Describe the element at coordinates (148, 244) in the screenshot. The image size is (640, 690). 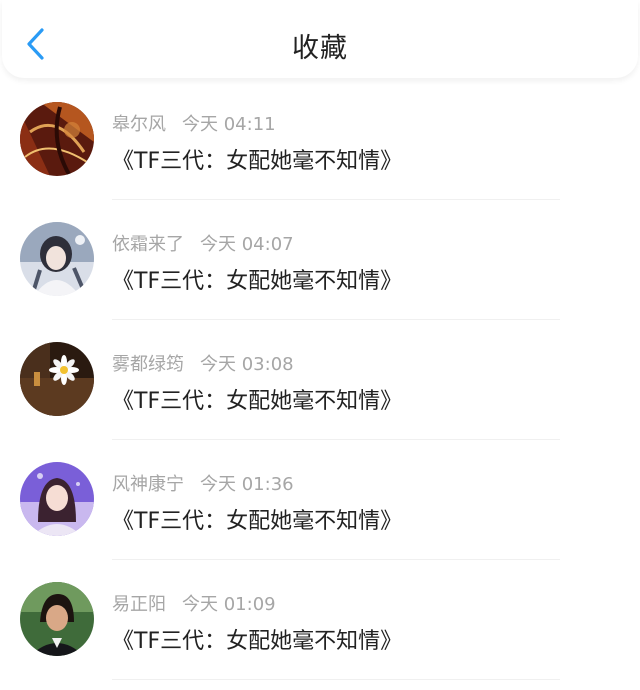
I see `username: 依霜来了` at that location.